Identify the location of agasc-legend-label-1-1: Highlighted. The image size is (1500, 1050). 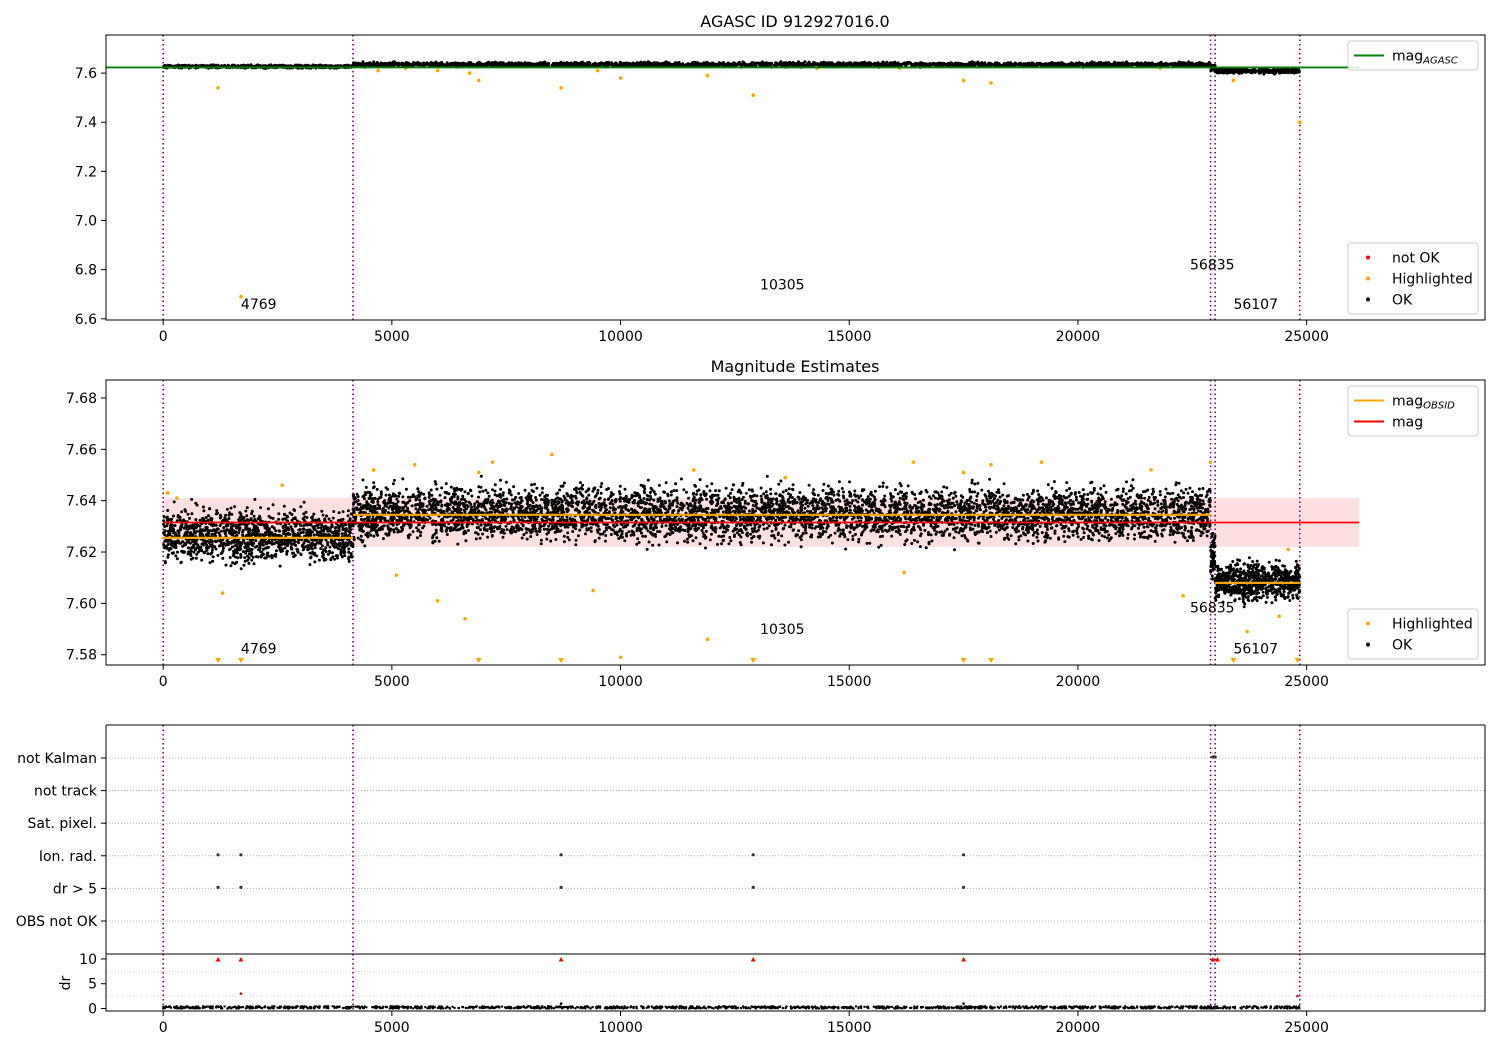
(1432, 280).